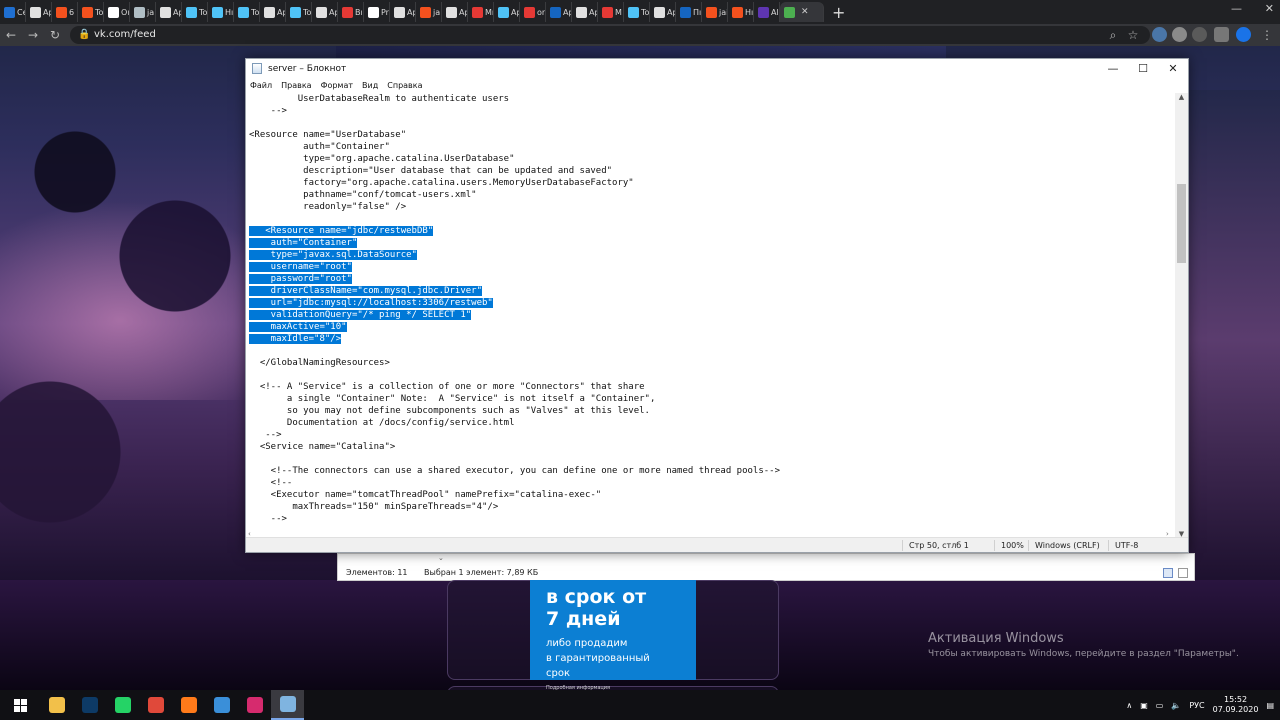 The width and height of the screenshot is (1280, 720). I want to click on back-icon: ←, so click(11, 35).